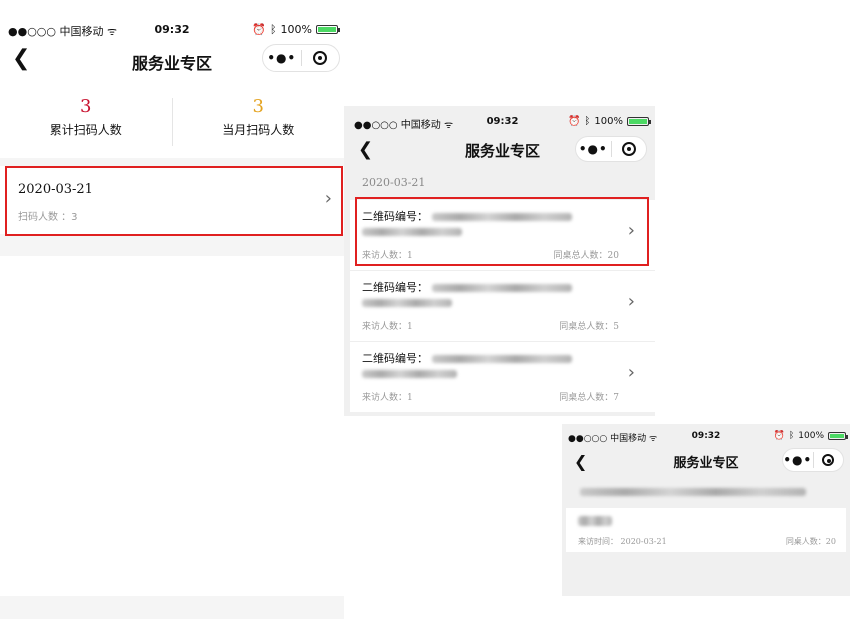  I want to click on visit-detail-card: 来访时间： 2020-03-21 同桌人数：20, so click(706, 530).